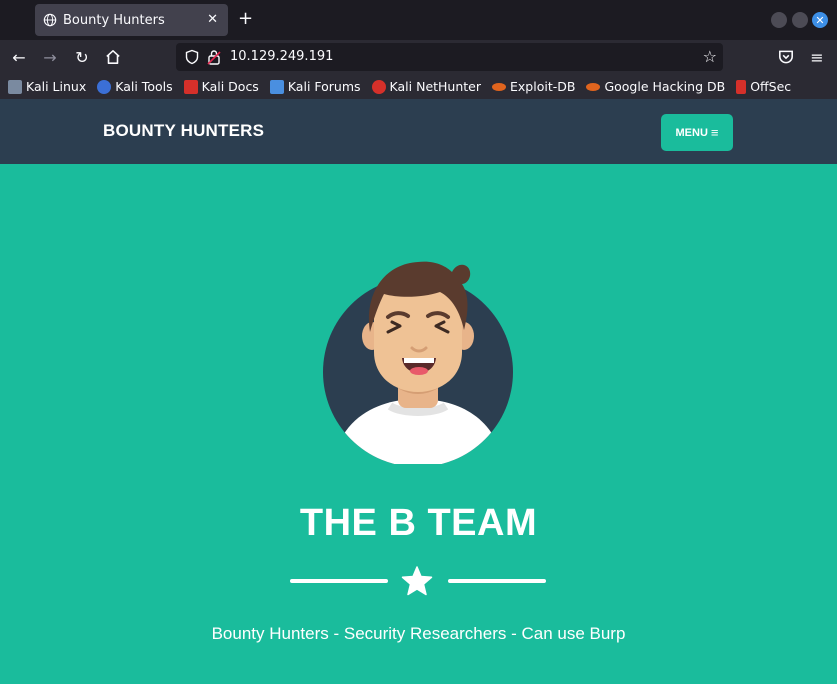 The width and height of the screenshot is (837, 684). I want to click on window-close-button: ✕, so click(820, 20).